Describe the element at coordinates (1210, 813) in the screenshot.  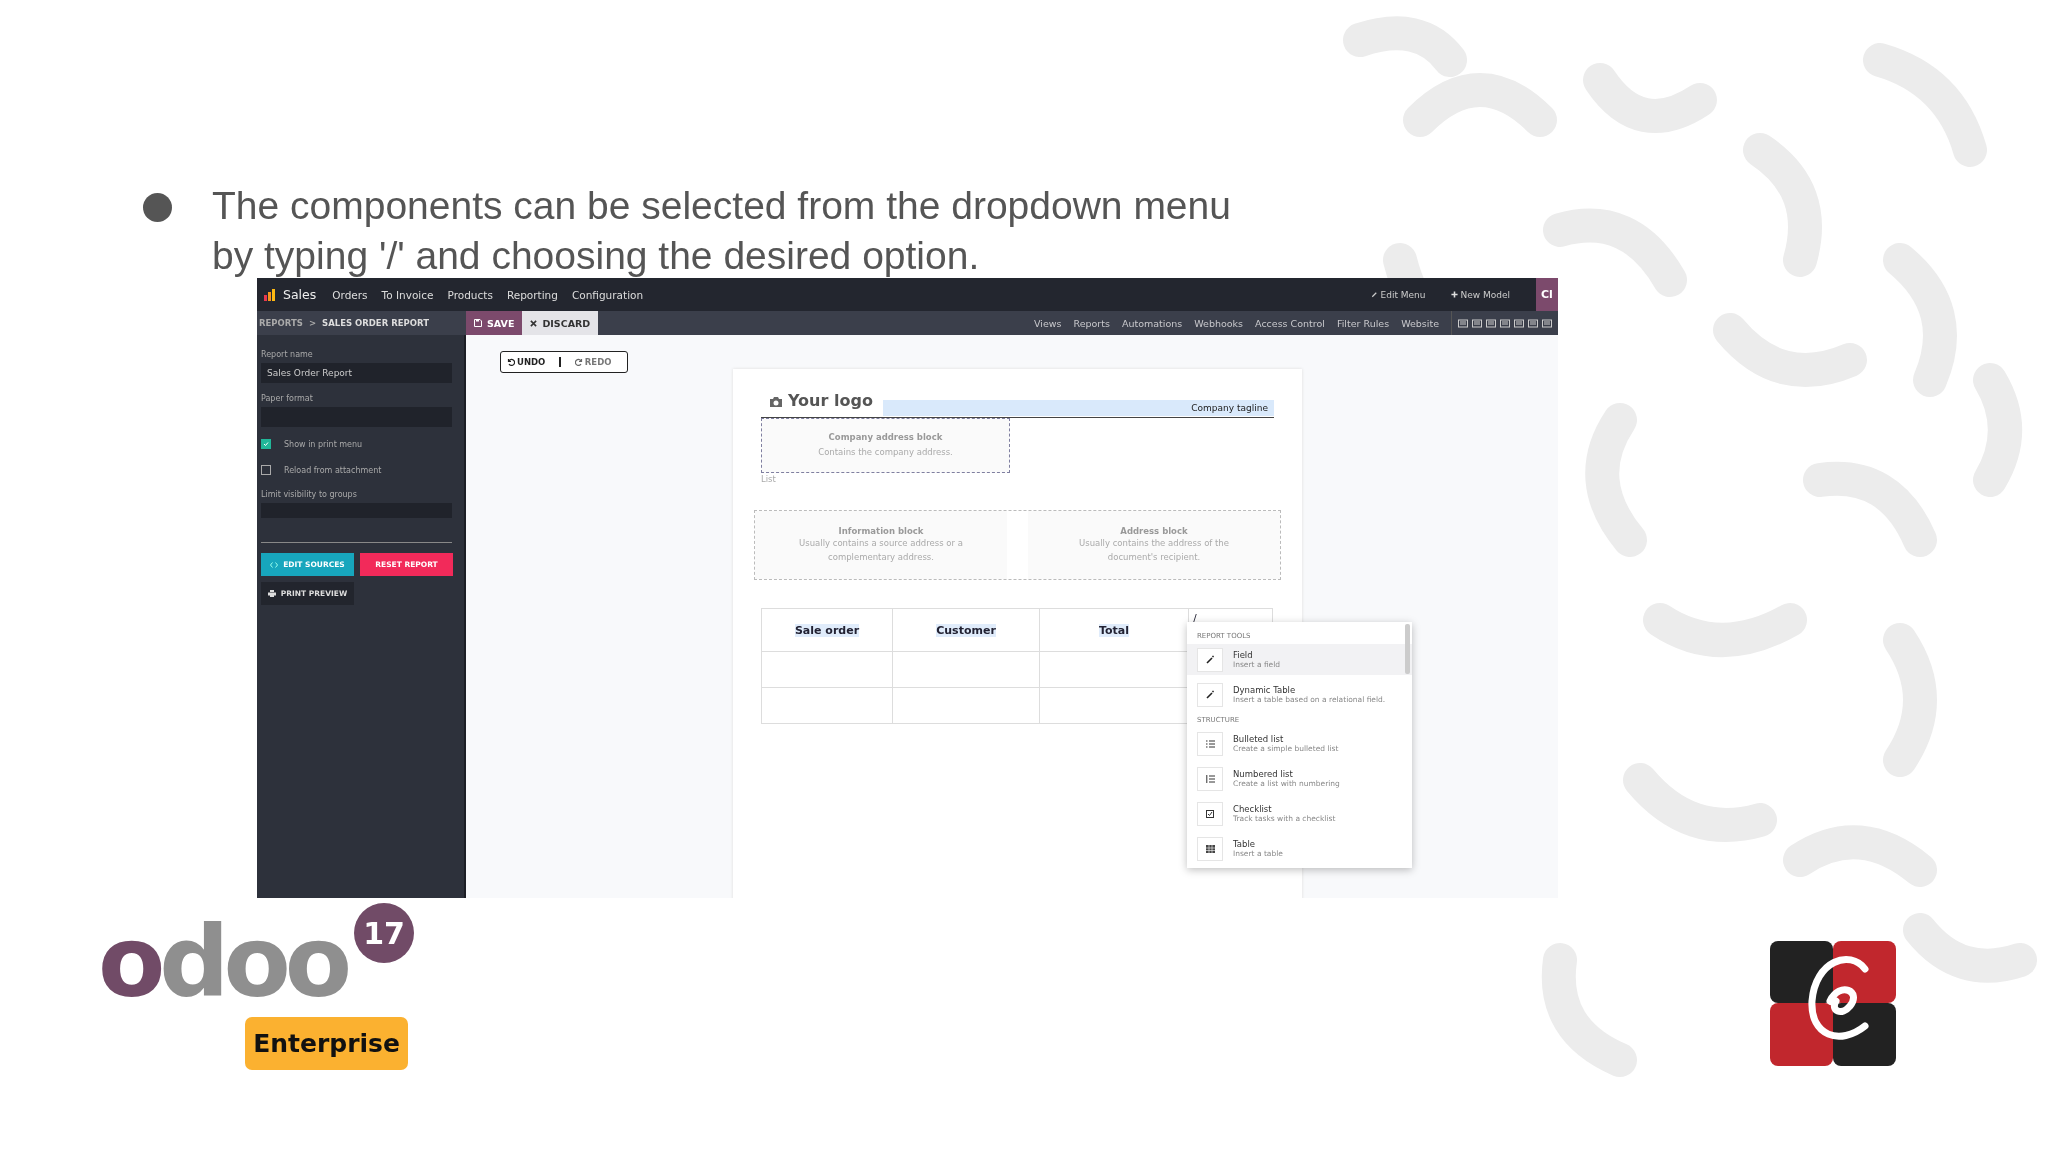
I see `checkbox-icon` at that location.